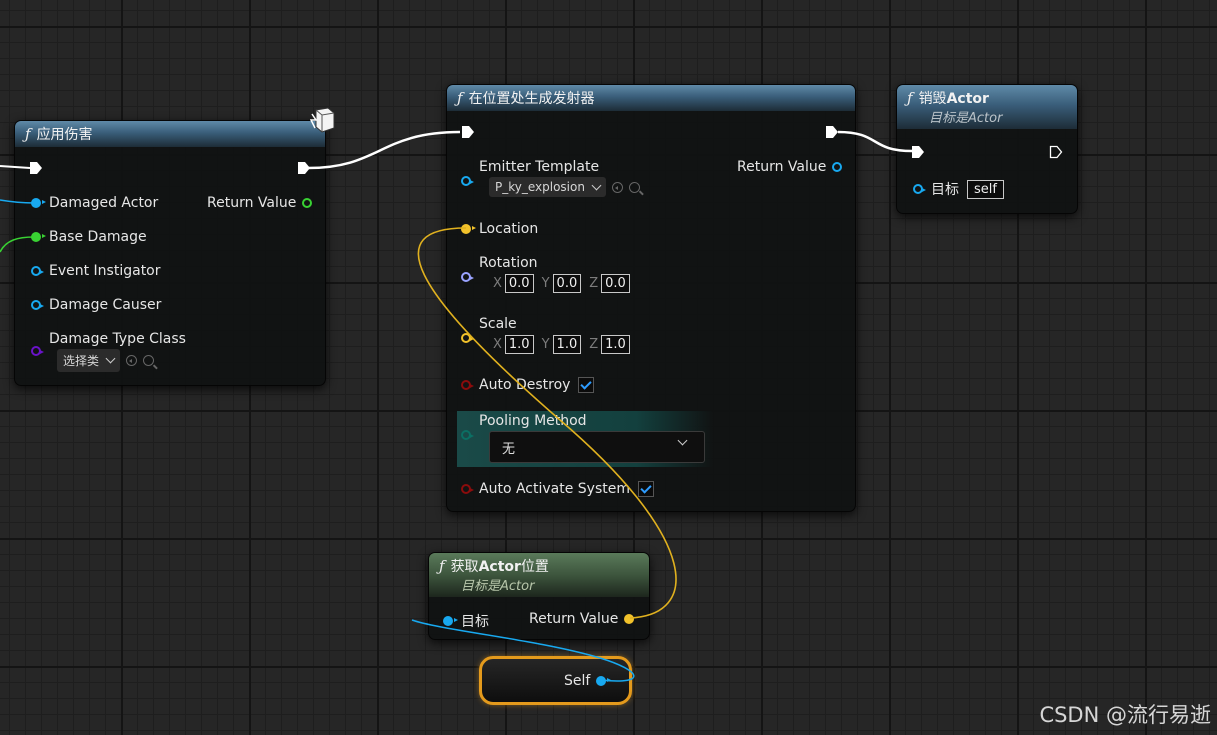 This screenshot has height=735, width=1217. I want to click on destroy-actor-header: ƒ 销毁Actor 目标是Actor, so click(987, 107).